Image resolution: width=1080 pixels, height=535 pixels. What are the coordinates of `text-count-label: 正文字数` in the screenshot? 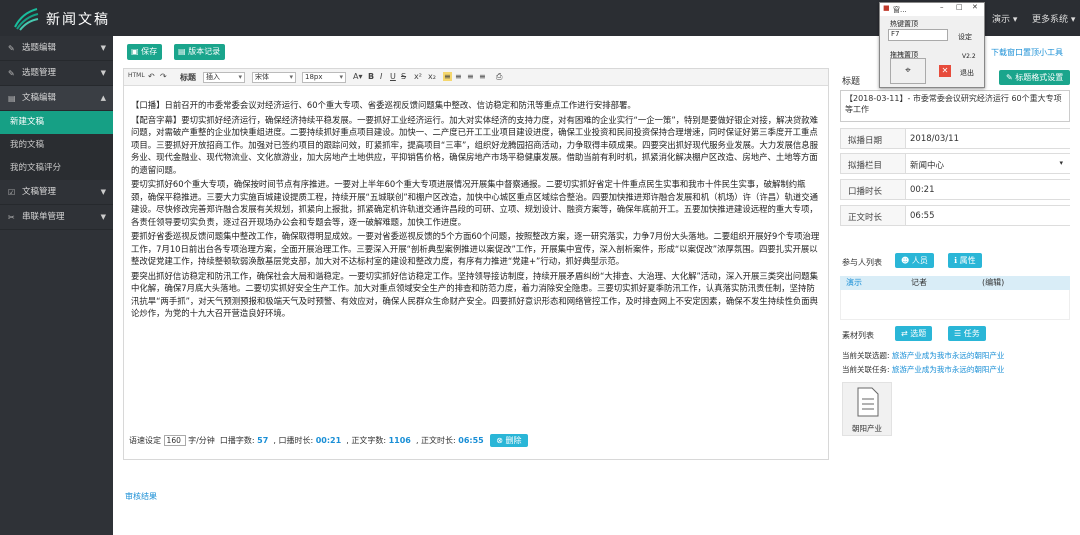 It's located at (367, 440).